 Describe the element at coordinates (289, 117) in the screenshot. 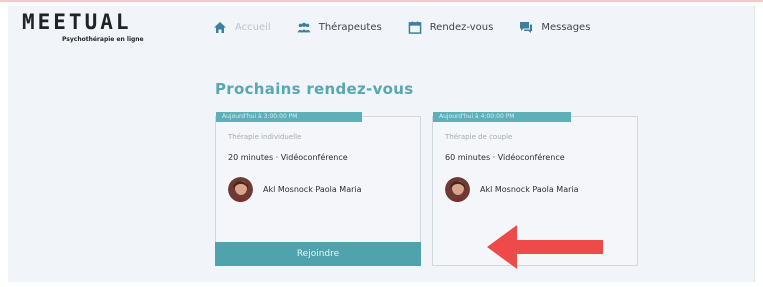

I see `appointment-date-badge: Aujourd'hui à 3:00:00 PM` at that location.